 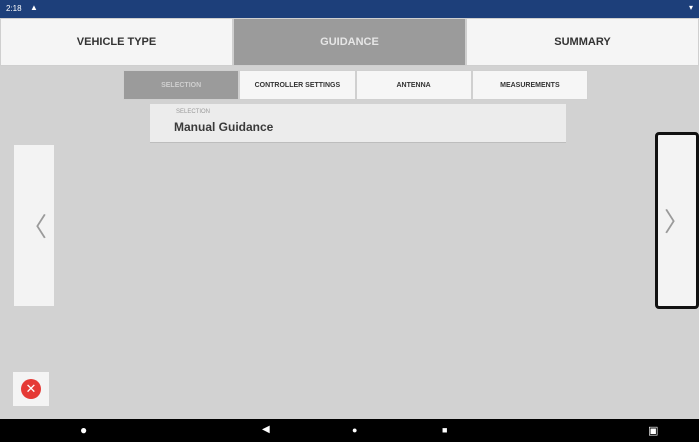 I want to click on signal-icon: ▾, so click(x=690, y=7).